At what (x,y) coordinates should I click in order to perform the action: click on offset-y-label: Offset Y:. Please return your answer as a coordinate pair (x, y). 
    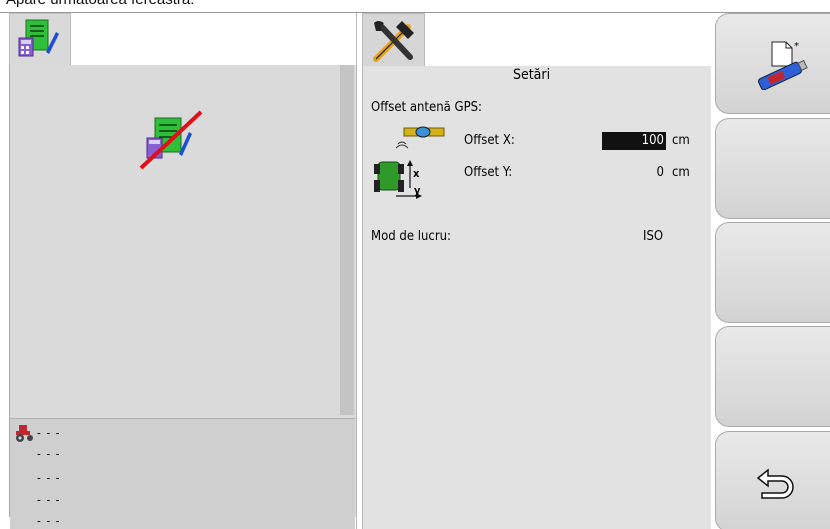
    Looking at the image, I should click on (488, 172).